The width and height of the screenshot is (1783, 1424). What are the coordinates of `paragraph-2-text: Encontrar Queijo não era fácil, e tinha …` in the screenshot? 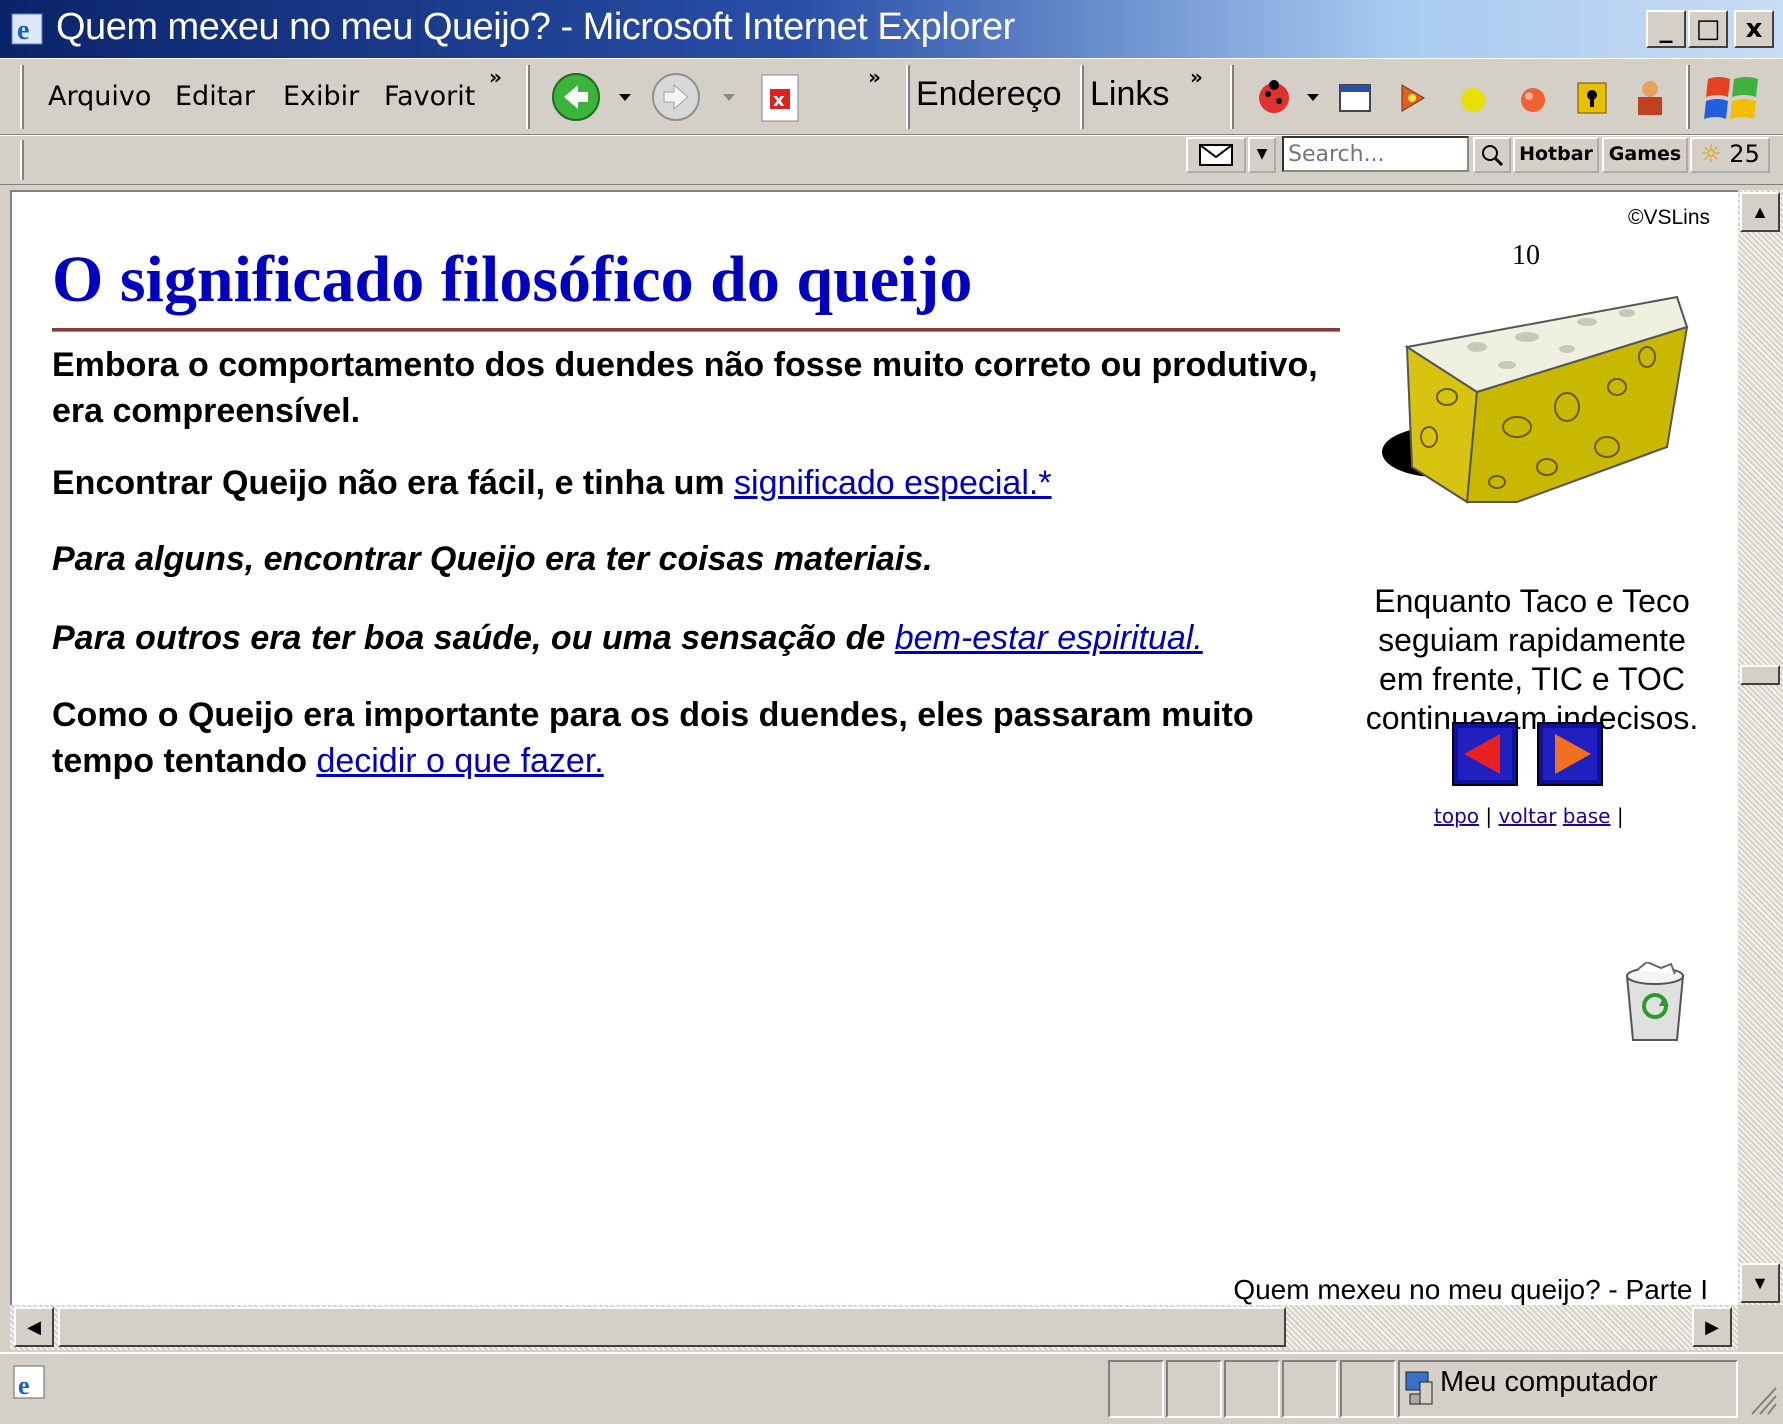 It's located at (393, 483).